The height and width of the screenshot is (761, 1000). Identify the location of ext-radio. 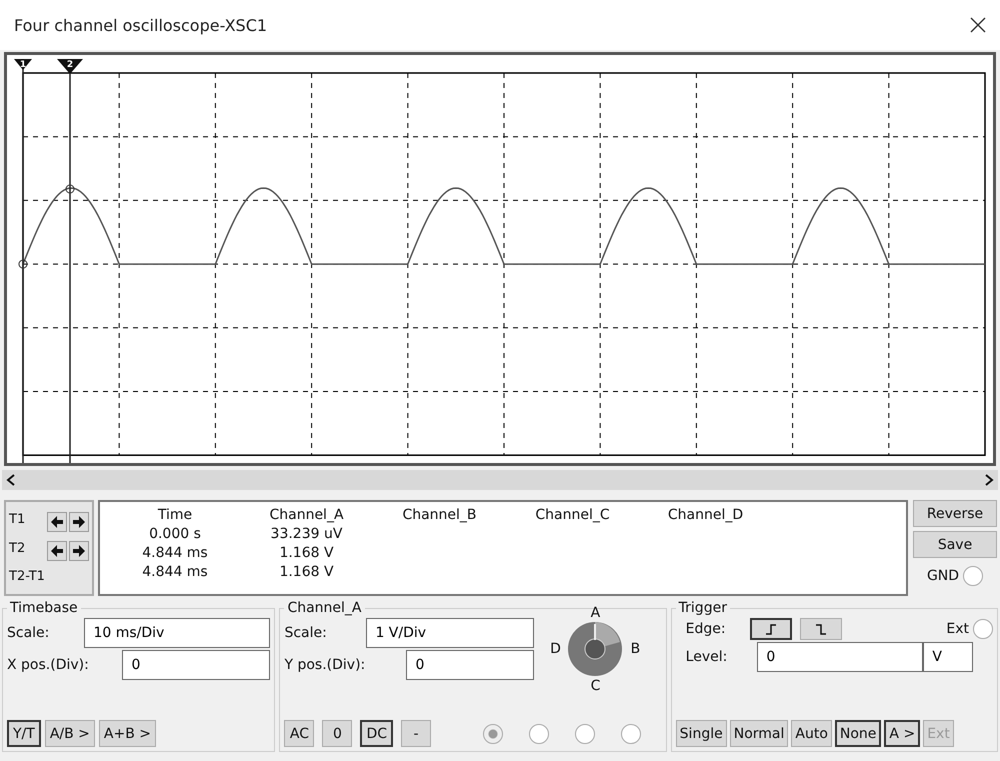
(983, 629).